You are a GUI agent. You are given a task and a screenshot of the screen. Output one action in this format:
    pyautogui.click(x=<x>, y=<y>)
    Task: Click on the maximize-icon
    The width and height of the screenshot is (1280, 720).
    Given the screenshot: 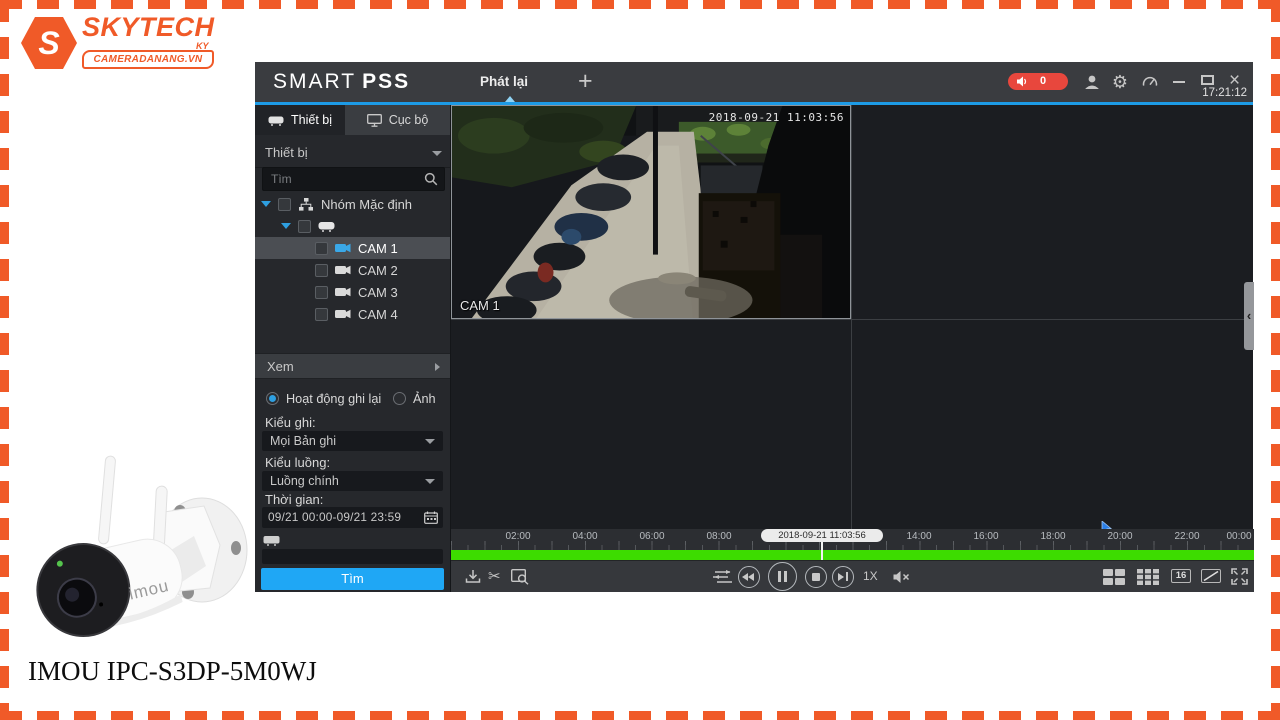 What is the action you would take?
    pyautogui.click(x=1207, y=80)
    